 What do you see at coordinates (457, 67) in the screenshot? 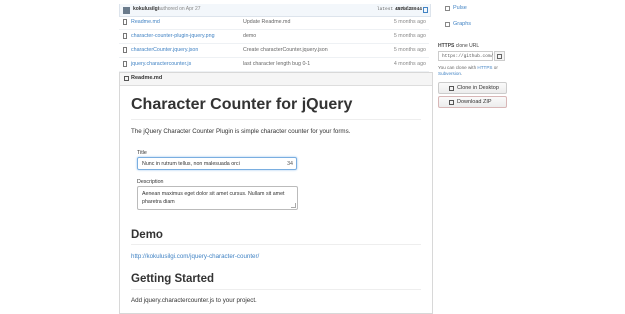
I see `clone-note-text: You can clone with` at bounding box center [457, 67].